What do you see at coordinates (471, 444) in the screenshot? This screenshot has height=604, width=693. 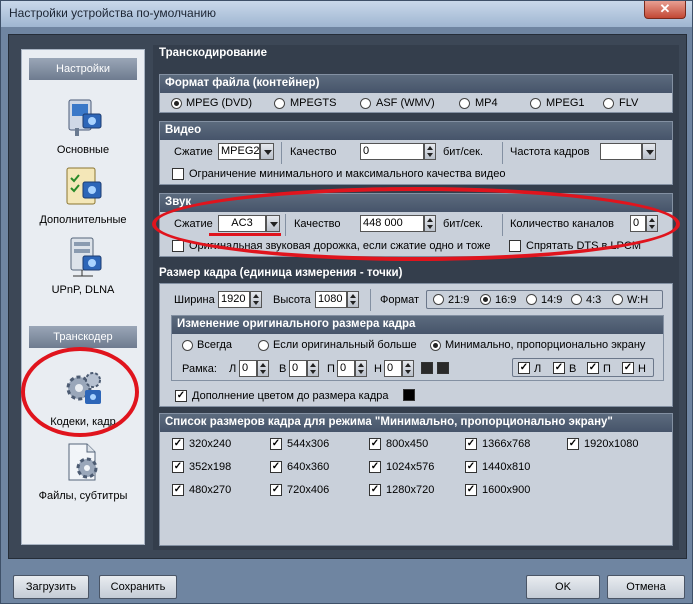 I see `size-checkbox-1366x768: ✓` at bounding box center [471, 444].